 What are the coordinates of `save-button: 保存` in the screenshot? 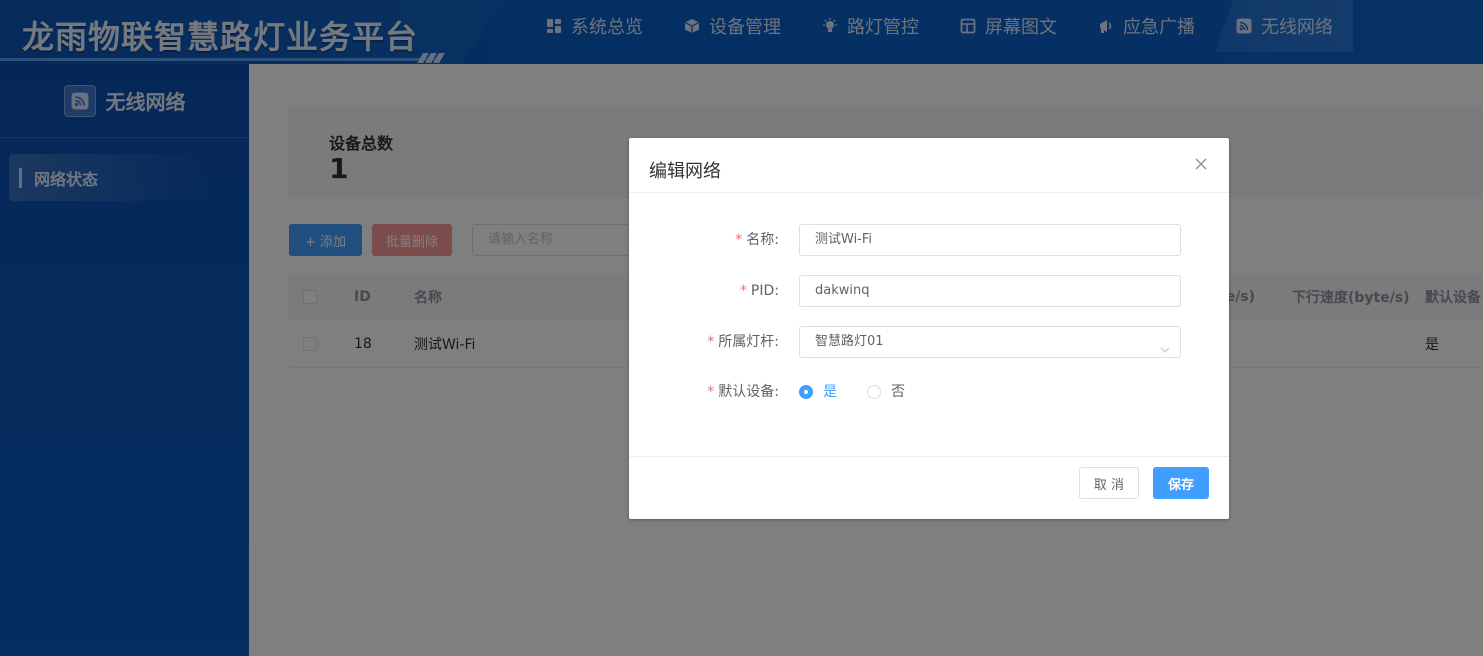 It's located at (1181, 483).